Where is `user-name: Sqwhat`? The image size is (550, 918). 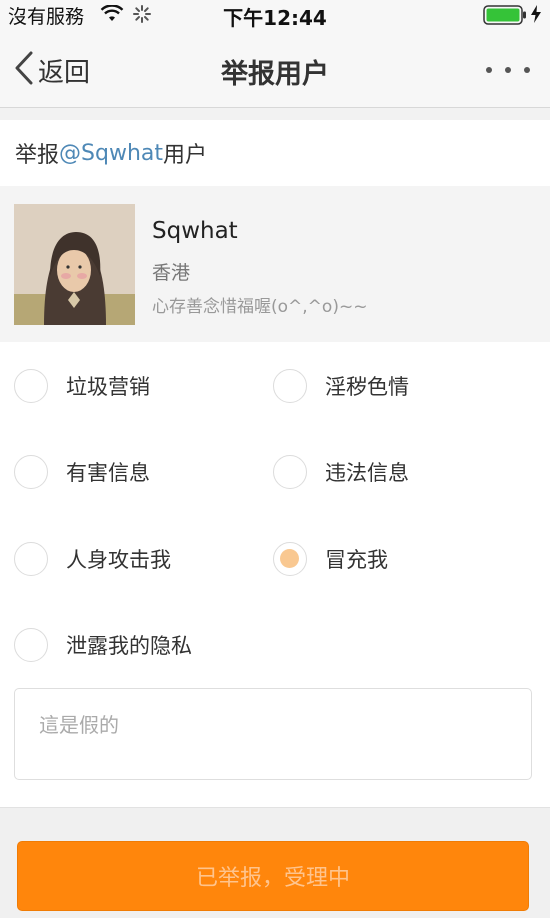
user-name: Sqwhat is located at coordinates (195, 231).